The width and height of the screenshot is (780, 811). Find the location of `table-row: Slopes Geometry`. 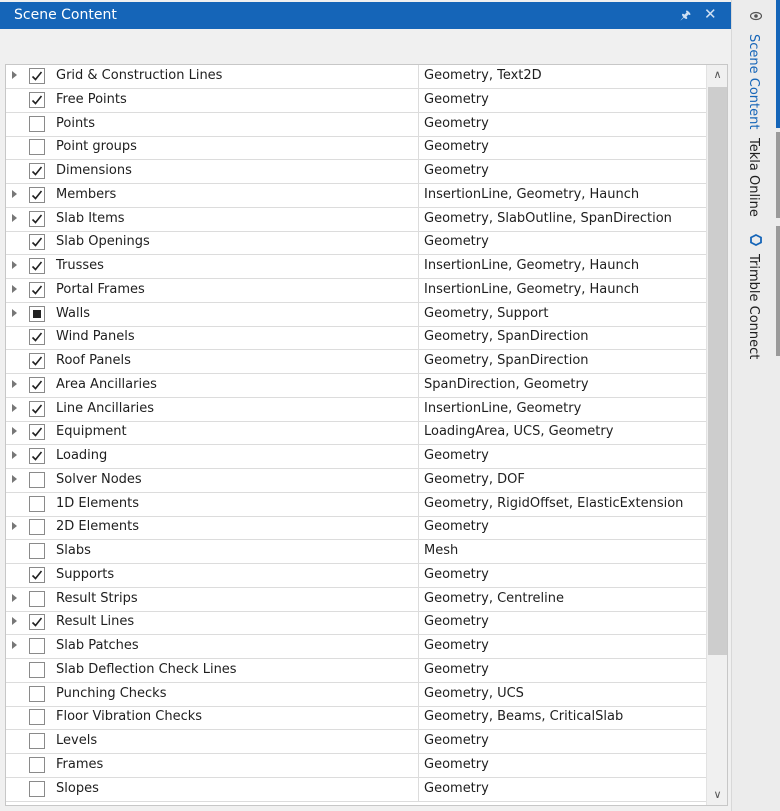

table-row: Slopes Geometry is located at coordinates (356, 789).